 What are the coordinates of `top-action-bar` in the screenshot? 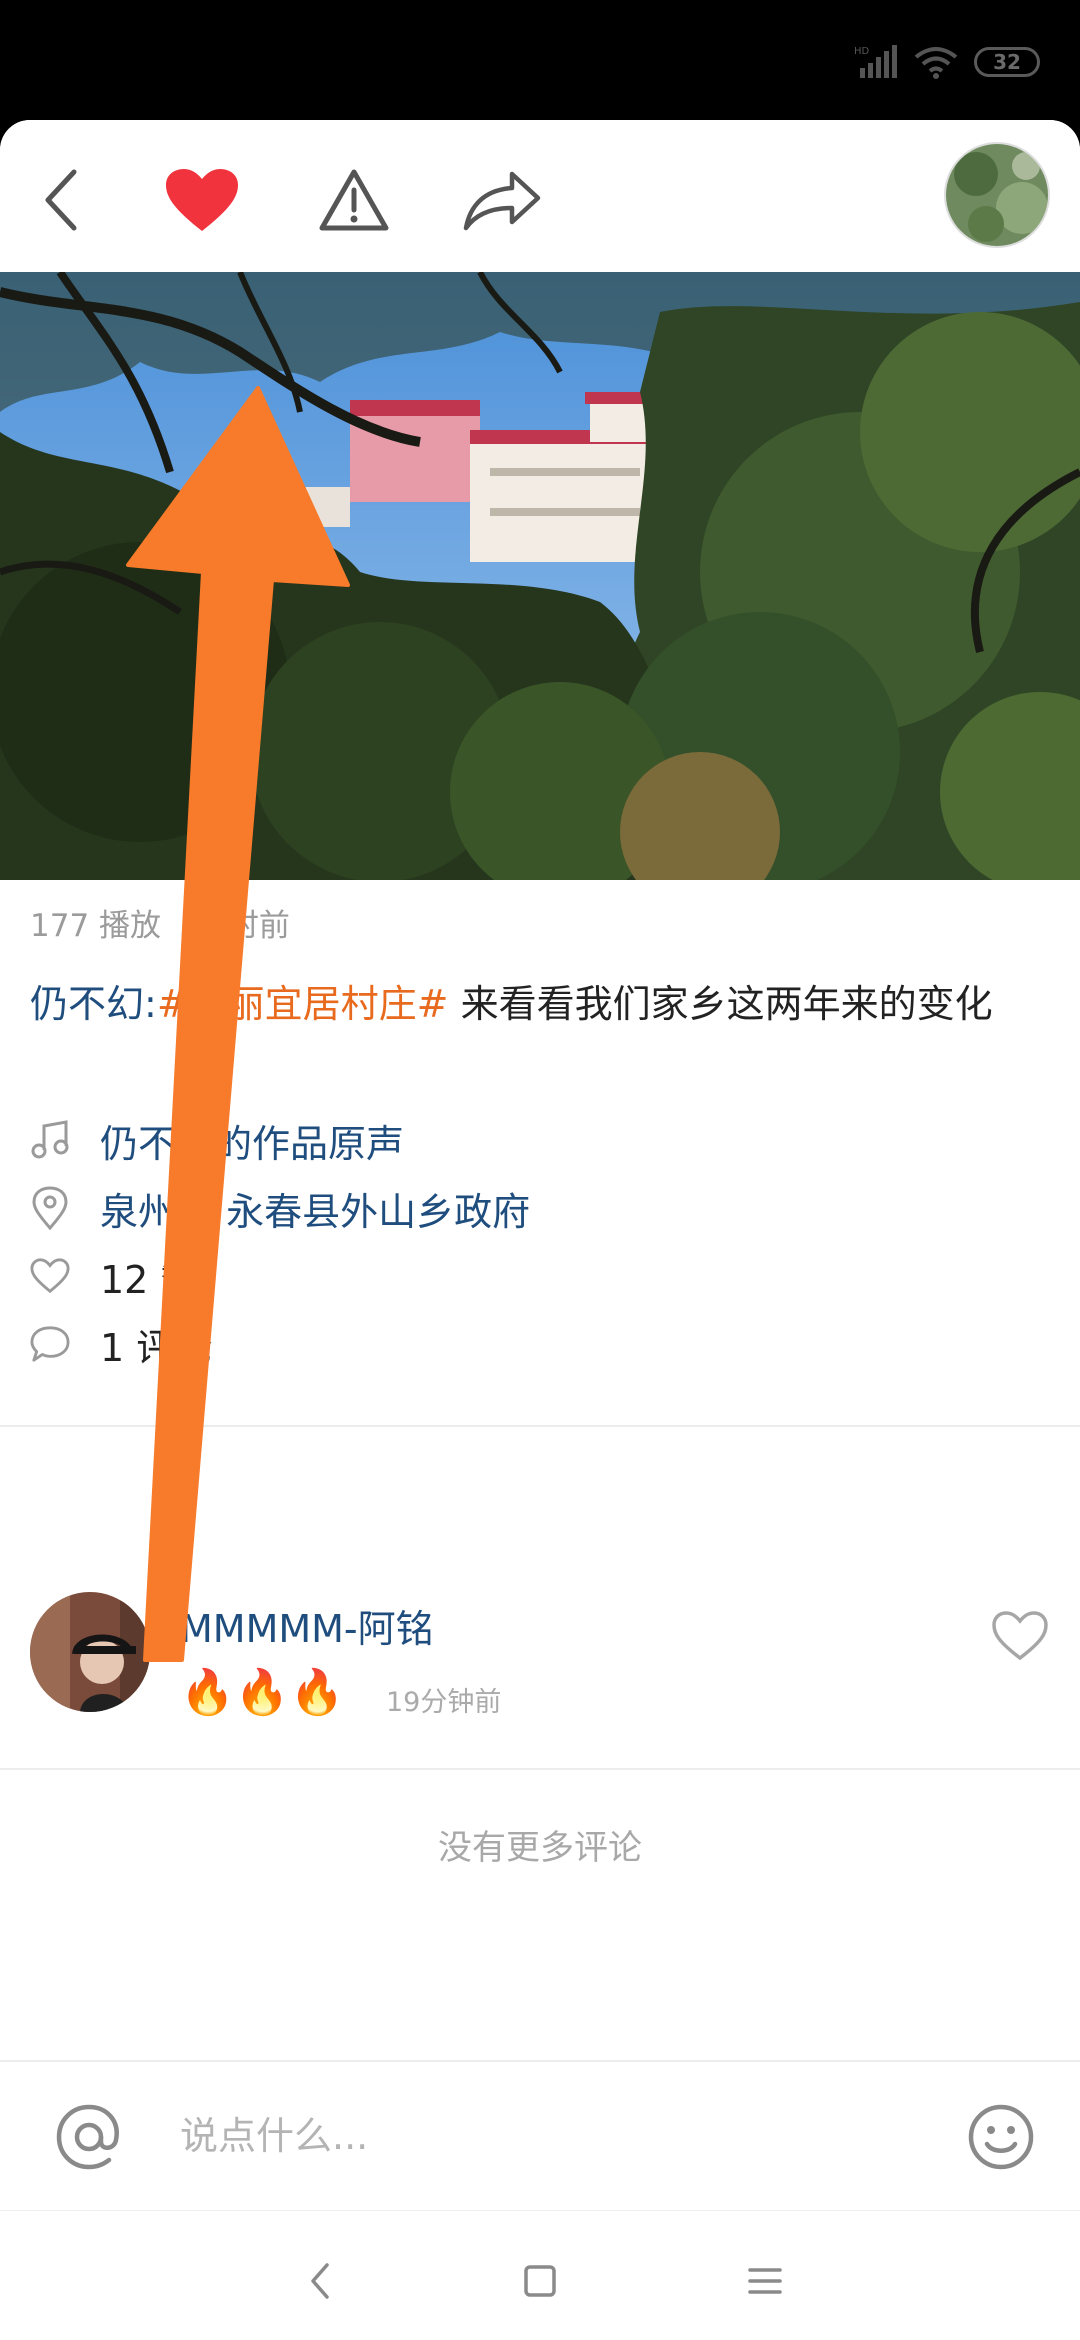 It's located at (540, 196).